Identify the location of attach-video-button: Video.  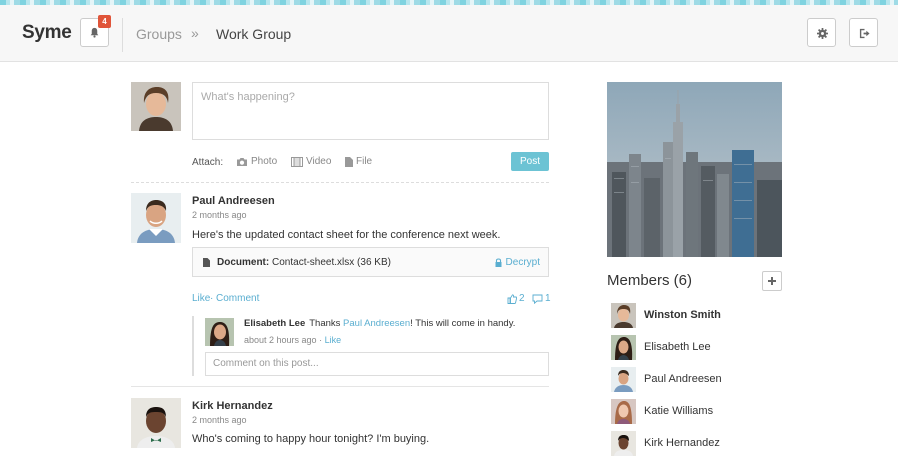
(311, 161).